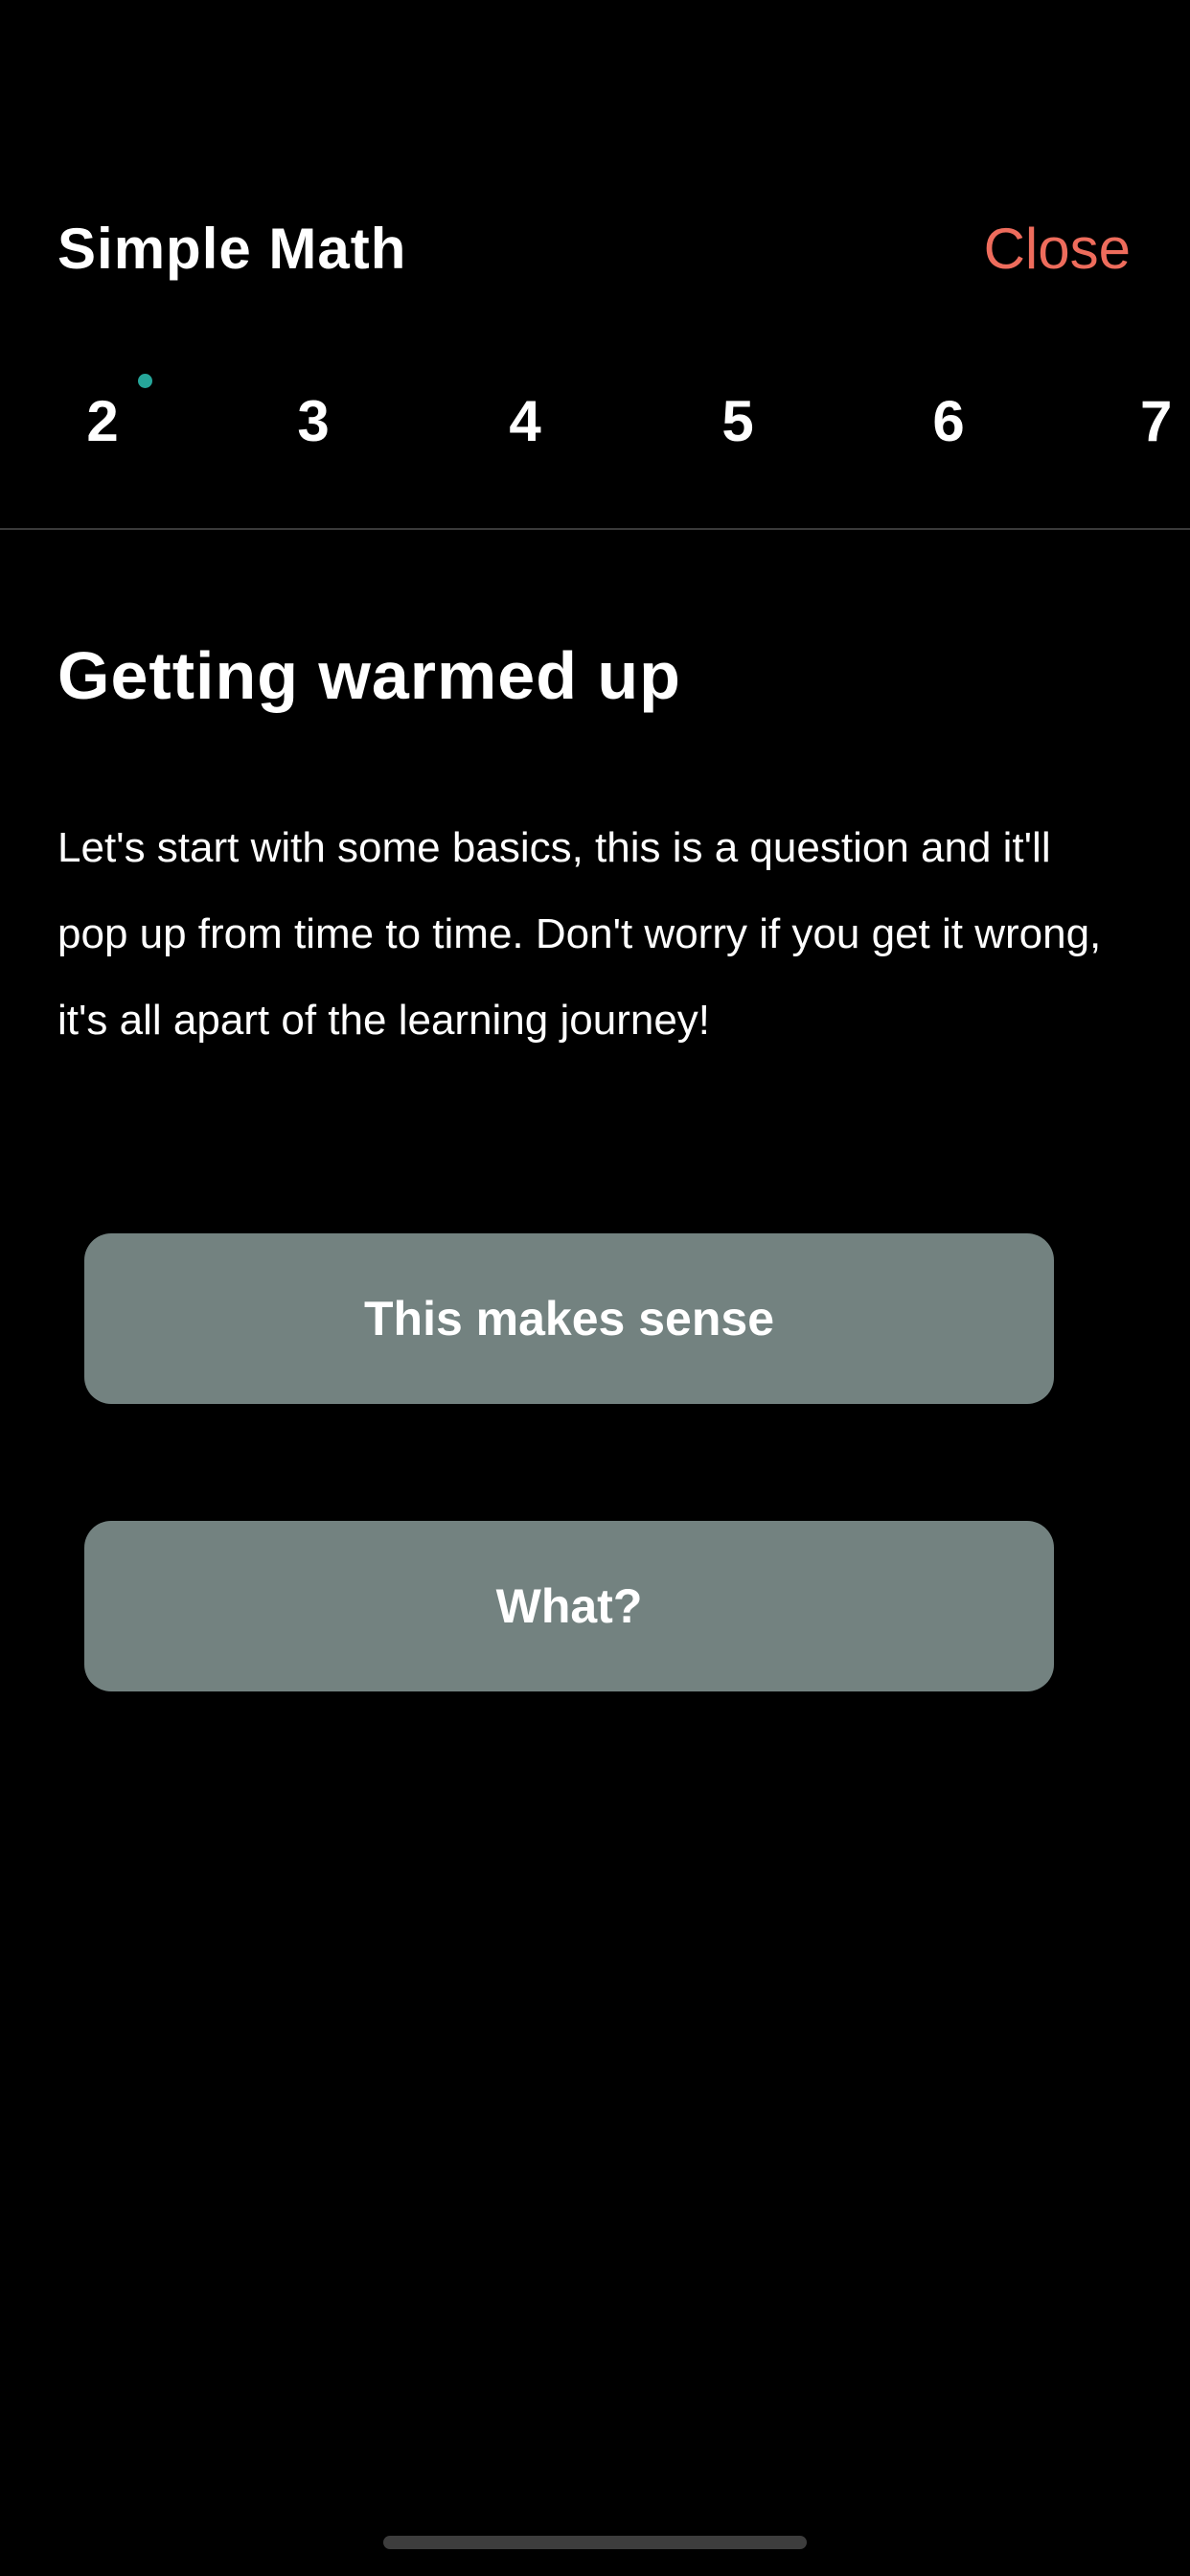 The height and width of the screenshot is (2576, 1190). What do you see at coordinates (369, 675) in the screenshot?
I see `lesson-title: Getting warmed up` at bounding box center [369, 675].